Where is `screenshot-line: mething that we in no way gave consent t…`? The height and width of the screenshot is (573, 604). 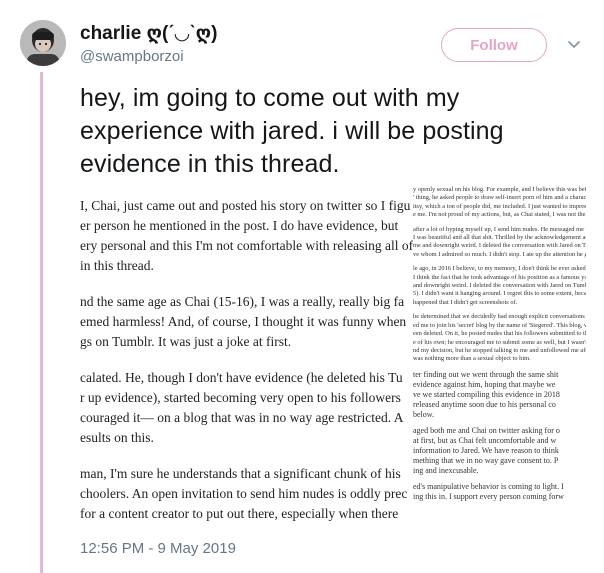 screenshot-line: mething that we in no way gave consent t… is located at coordinates (486, 460).